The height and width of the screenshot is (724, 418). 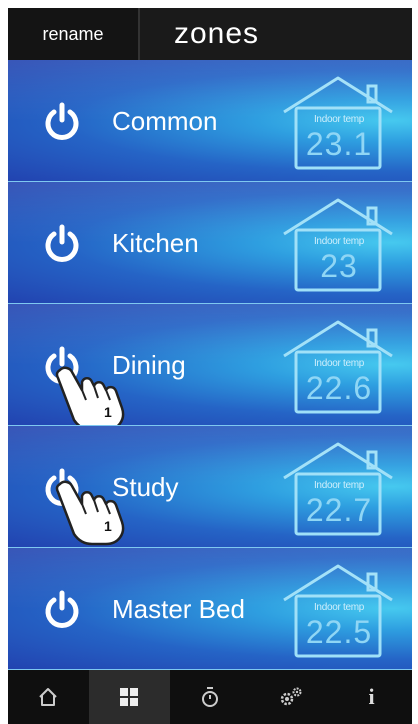 What do you see at coordinates (339, 266) in the screenshot?
I see `temp-value: 23` at bounding box center [339, 266].